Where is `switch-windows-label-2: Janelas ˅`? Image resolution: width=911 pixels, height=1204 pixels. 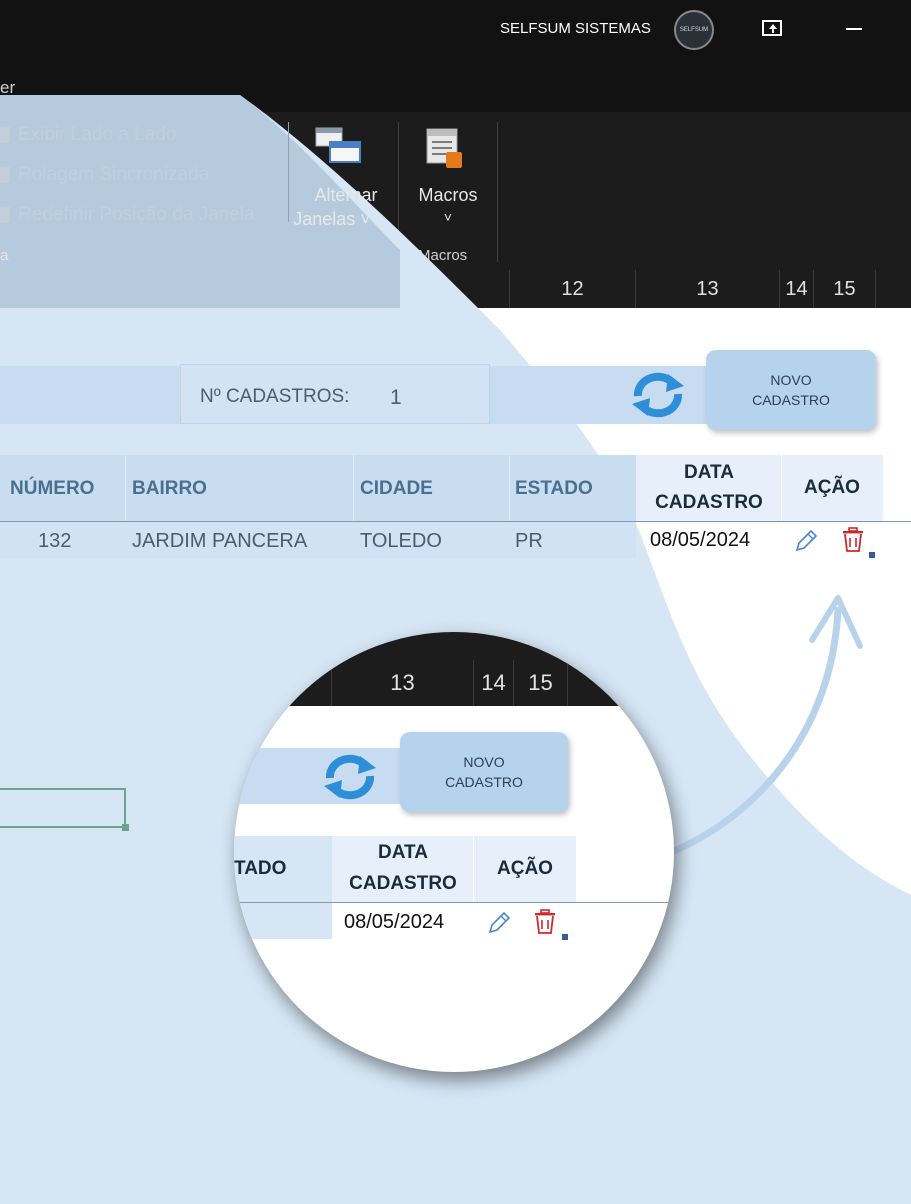
switch-windows-label-2: Janelas ˅ is located at coordinates (332, 219).